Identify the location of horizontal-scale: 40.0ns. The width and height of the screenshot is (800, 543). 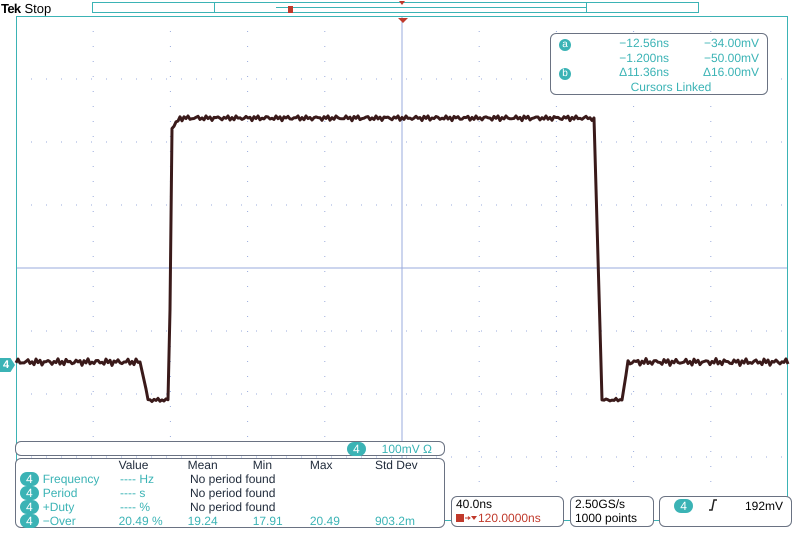
(474, 504).